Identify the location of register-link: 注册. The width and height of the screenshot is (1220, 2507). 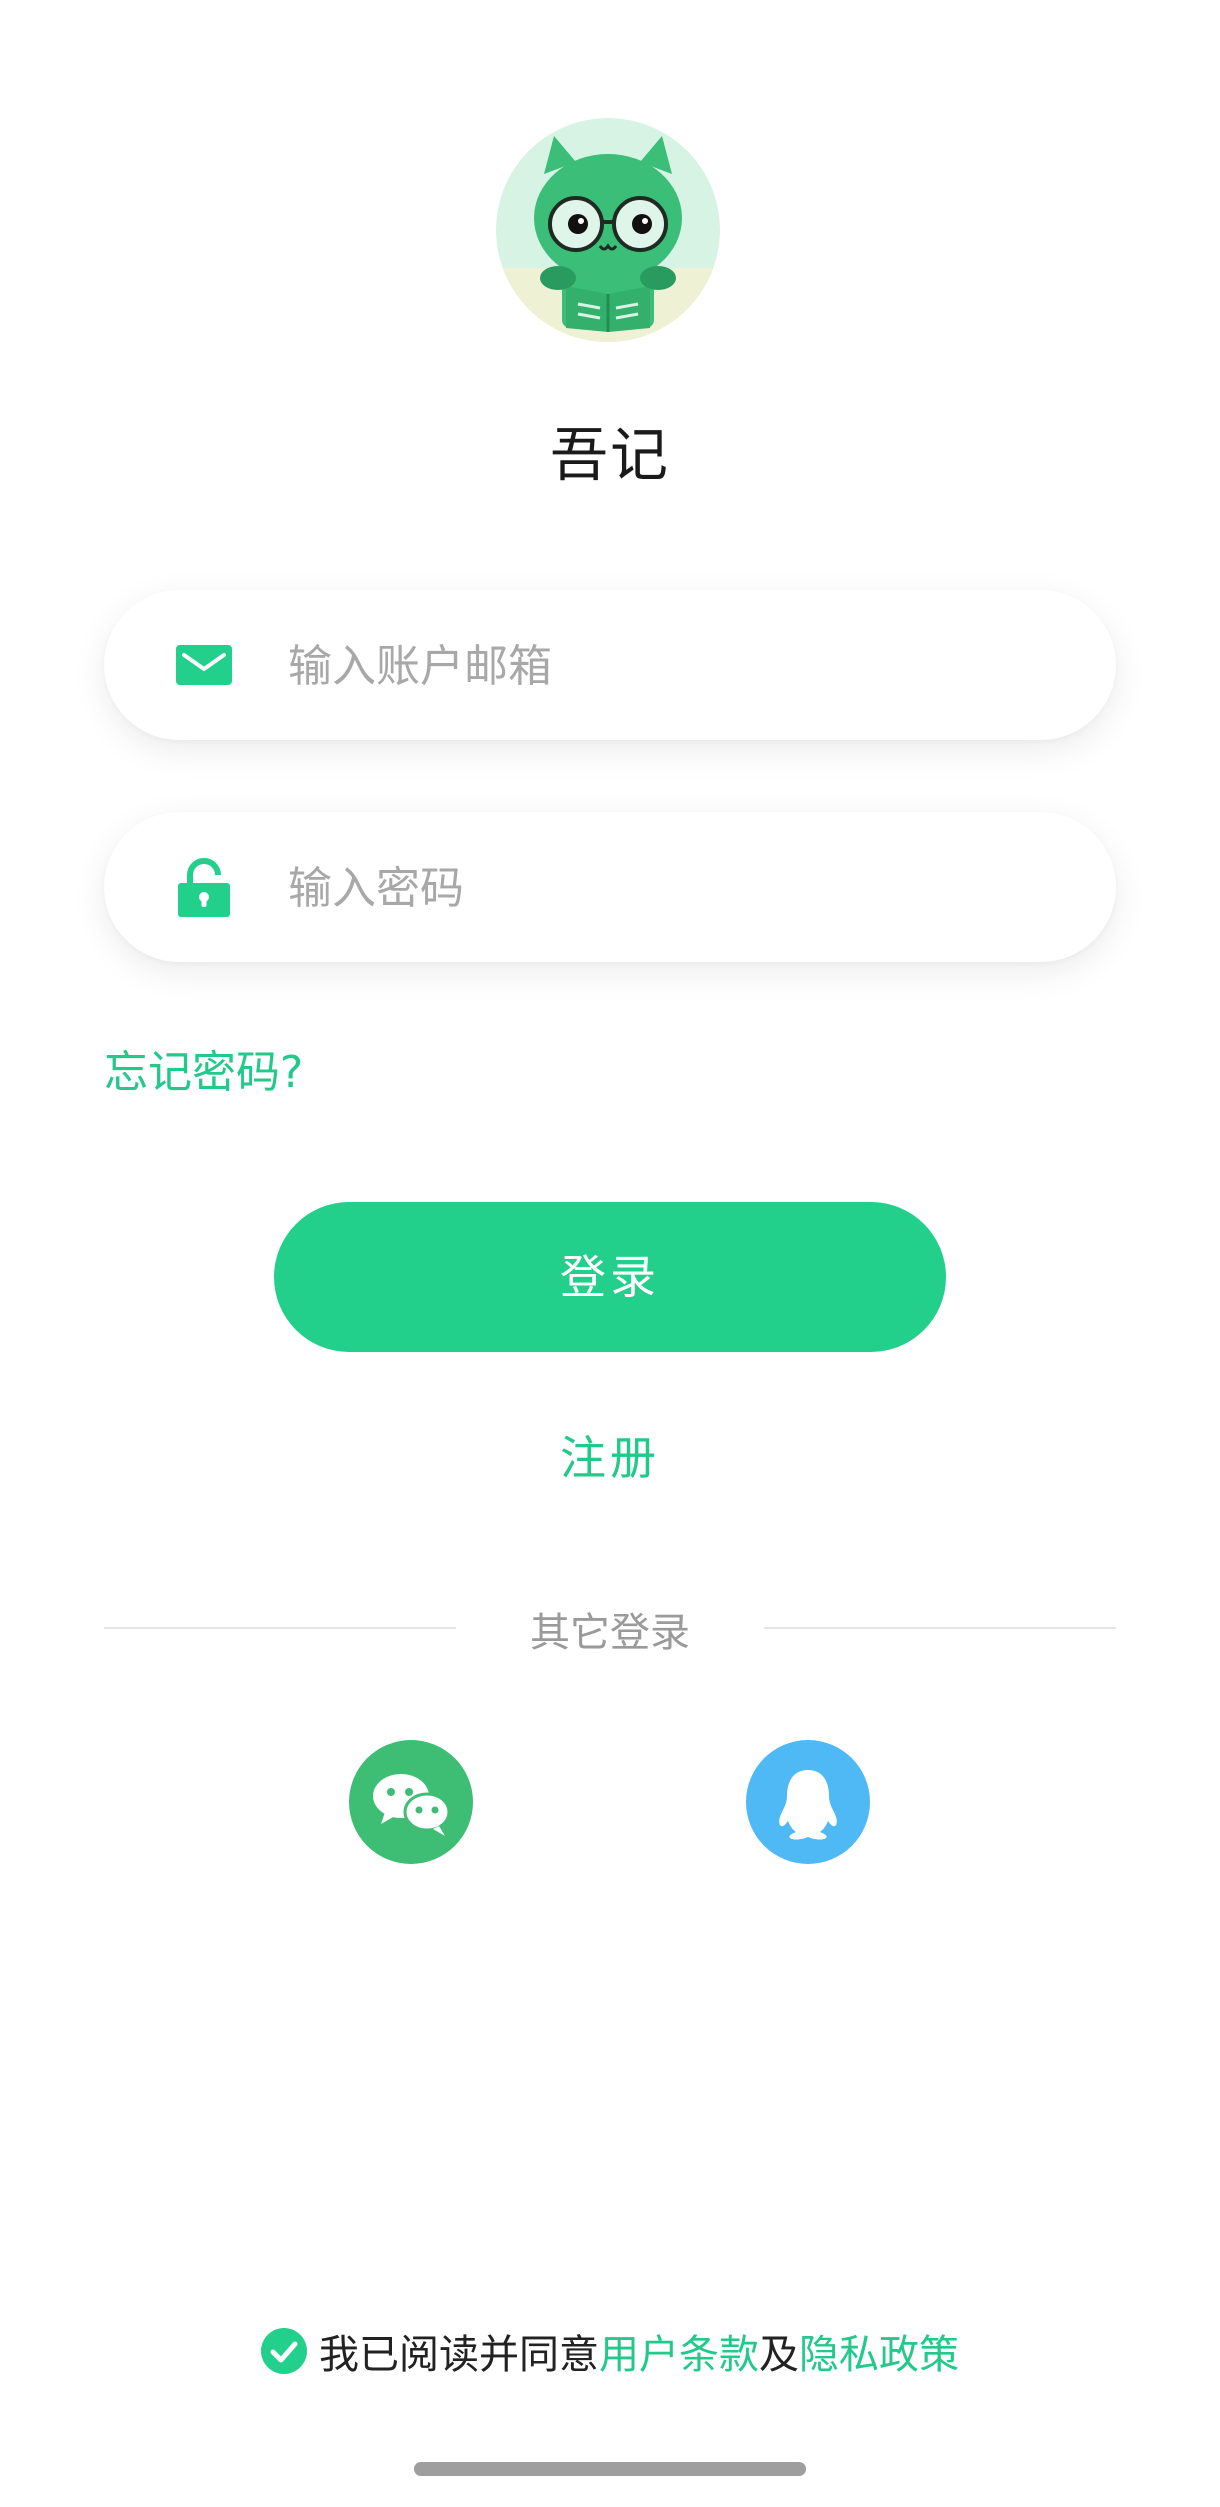
(610, 1455).